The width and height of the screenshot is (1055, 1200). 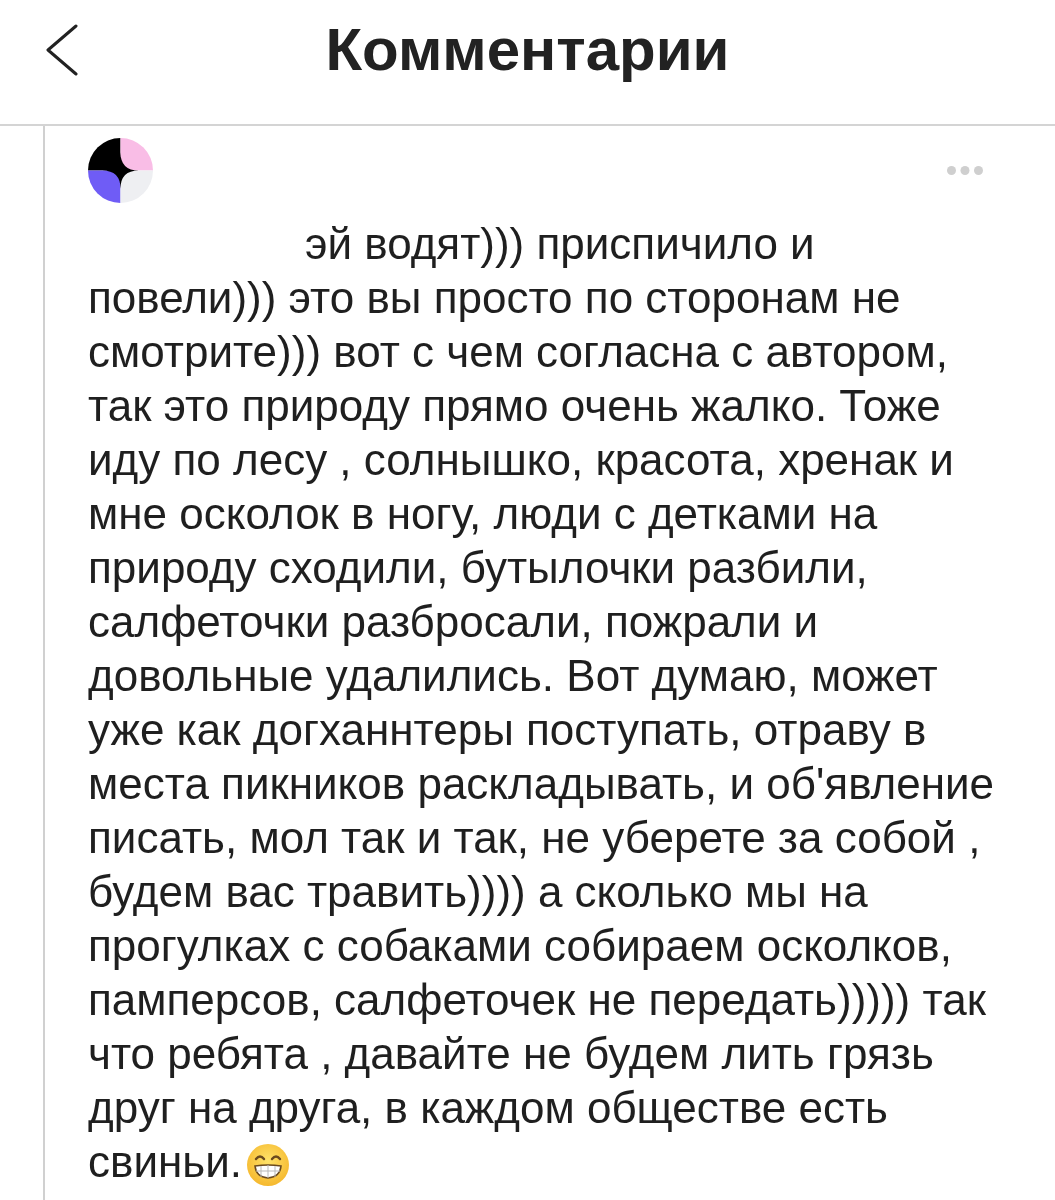 What do you see at coordinates (268, 1165) in the screenshot?
I see `grinning-face-icon` at bounding box center [268, 1165].